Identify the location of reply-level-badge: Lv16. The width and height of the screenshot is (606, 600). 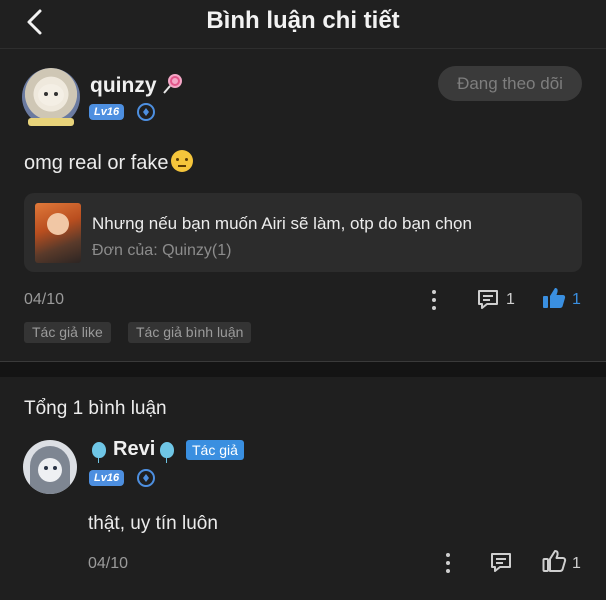
(107, 478).